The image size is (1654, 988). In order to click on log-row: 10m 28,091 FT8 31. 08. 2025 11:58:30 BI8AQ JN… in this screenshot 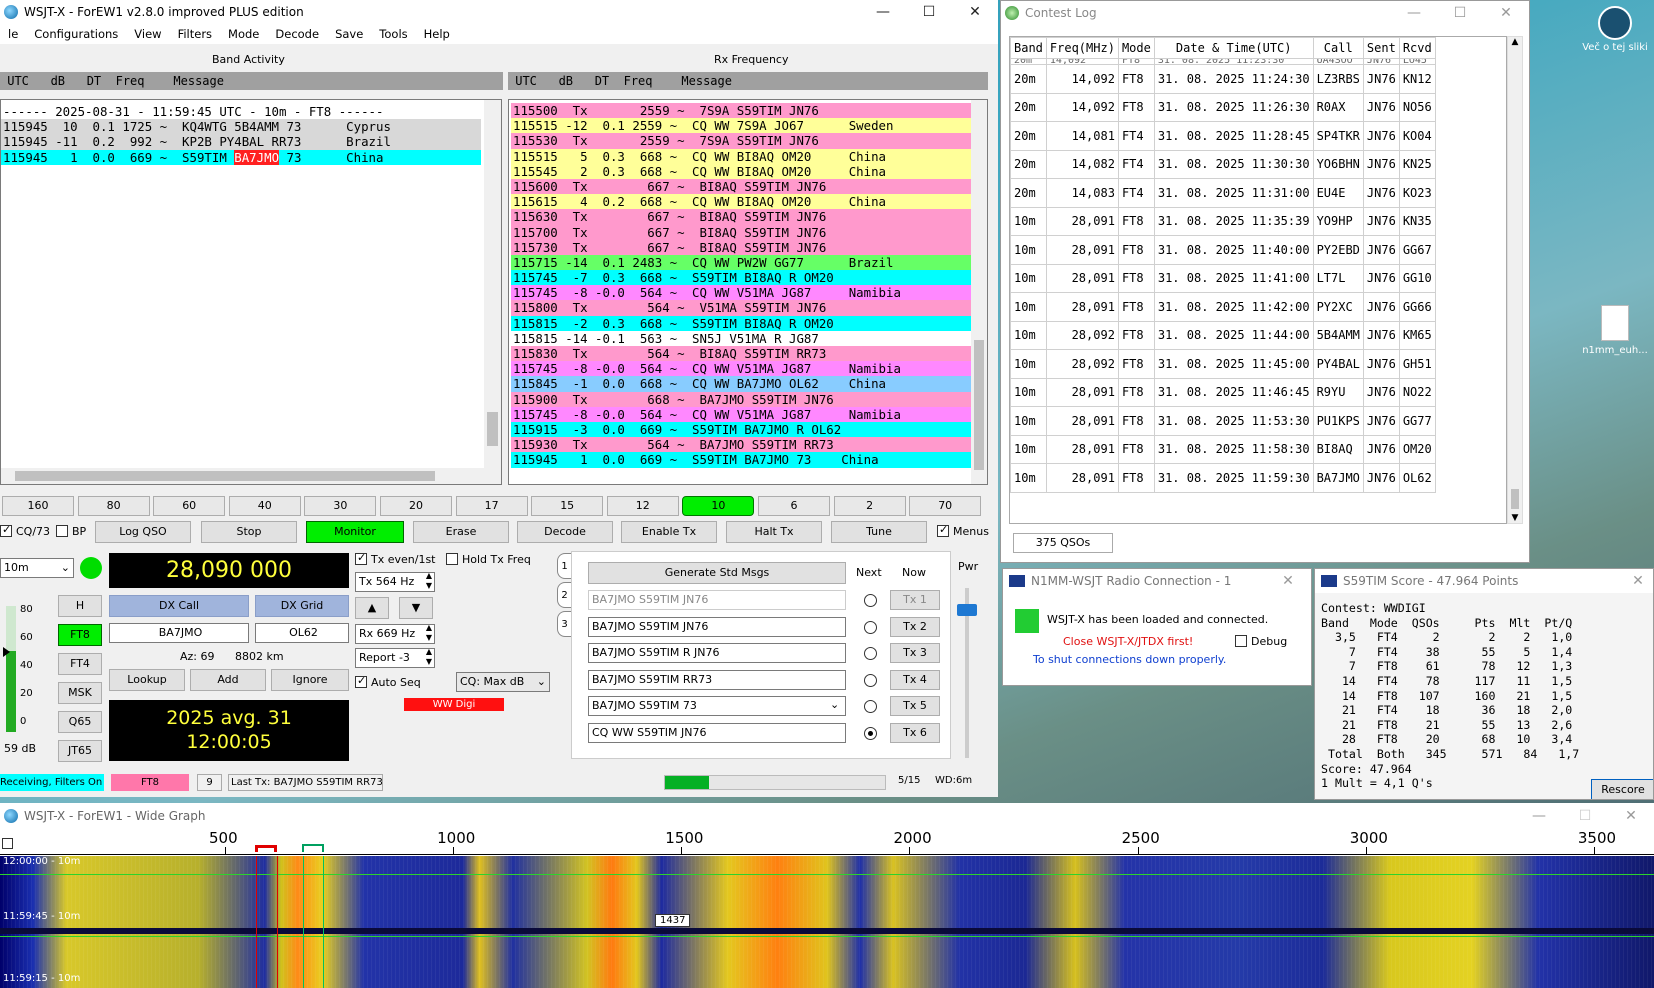, I will do `click(1223, 449)`.